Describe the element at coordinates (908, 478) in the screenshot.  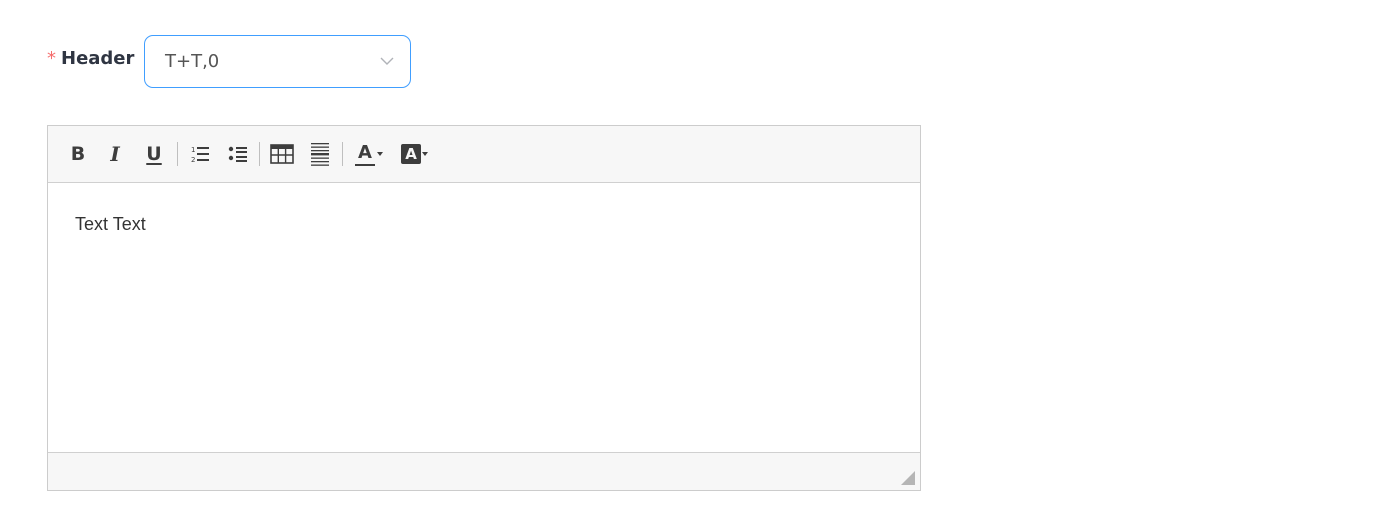
I see `resize-handle-icon` at that location.